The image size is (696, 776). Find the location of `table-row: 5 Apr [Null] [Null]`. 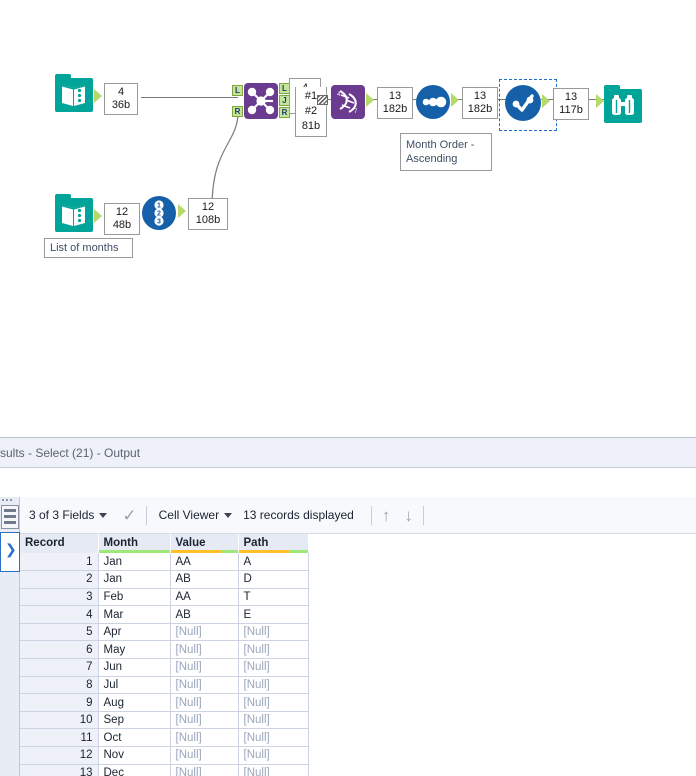

table-row: 5 Apr [Null] [Null] is located at coordinates (164, 632).